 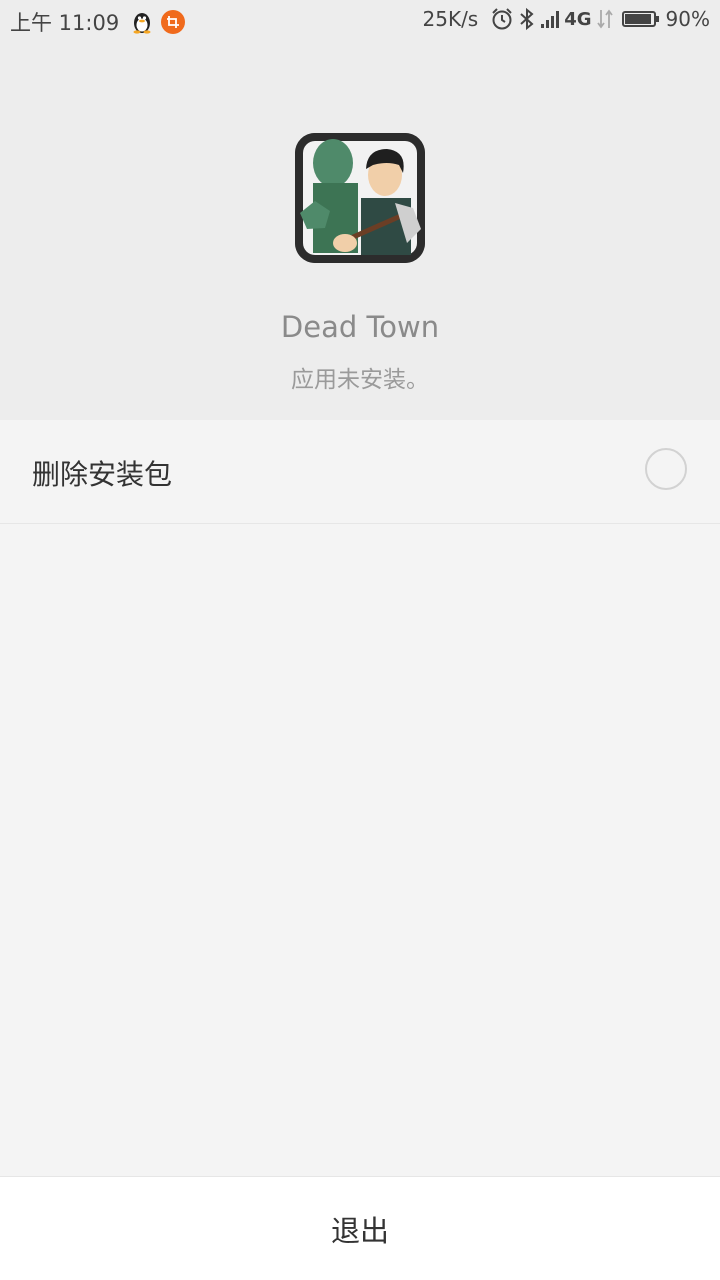 I want to click on alarm-icon, so click(x=502, y=19).